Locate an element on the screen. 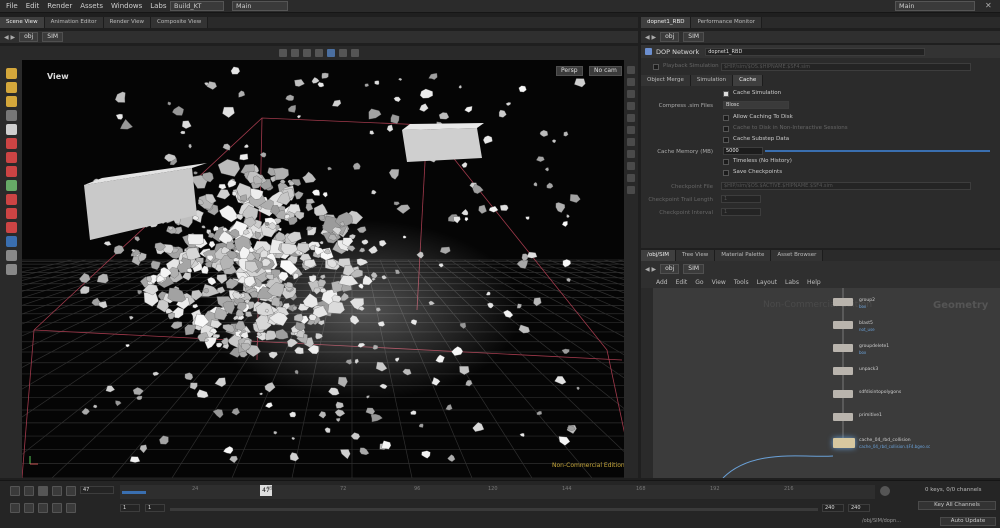  playback-checkbox is located at coordinates (656, 67).